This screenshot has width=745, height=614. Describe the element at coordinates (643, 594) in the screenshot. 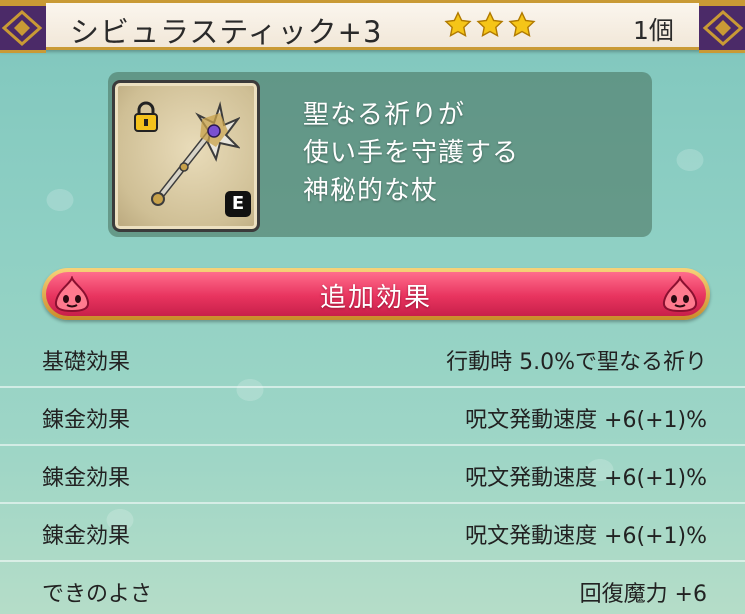

I see `effect-value: 回復魔力 +6` at that location.